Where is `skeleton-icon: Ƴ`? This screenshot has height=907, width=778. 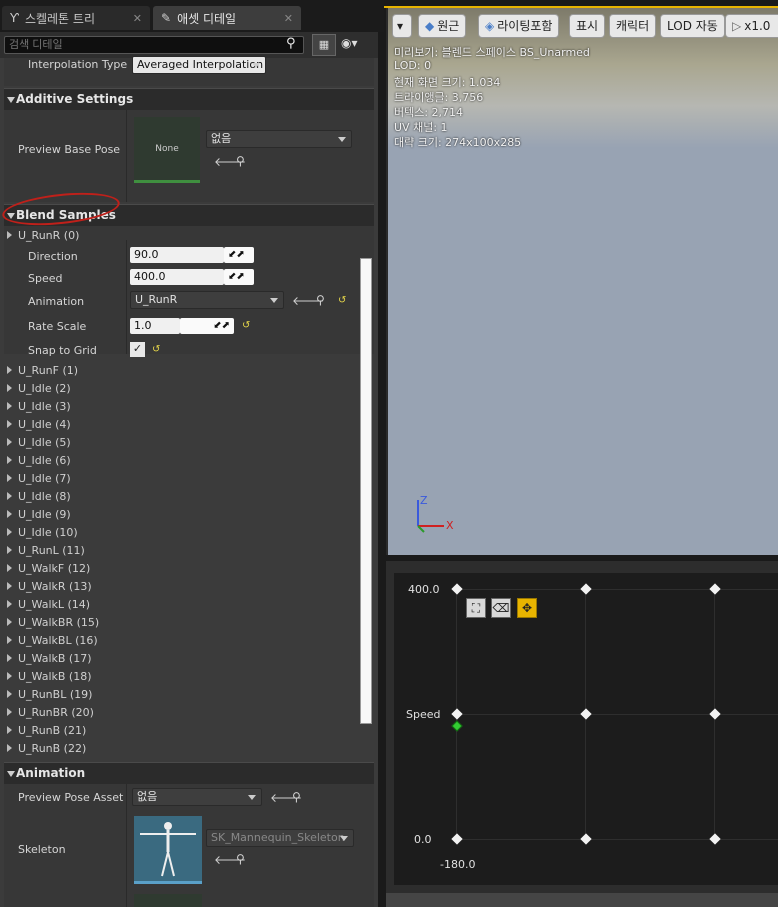 skeleton-icon: Ƴ is located at coordinates (14, 18).